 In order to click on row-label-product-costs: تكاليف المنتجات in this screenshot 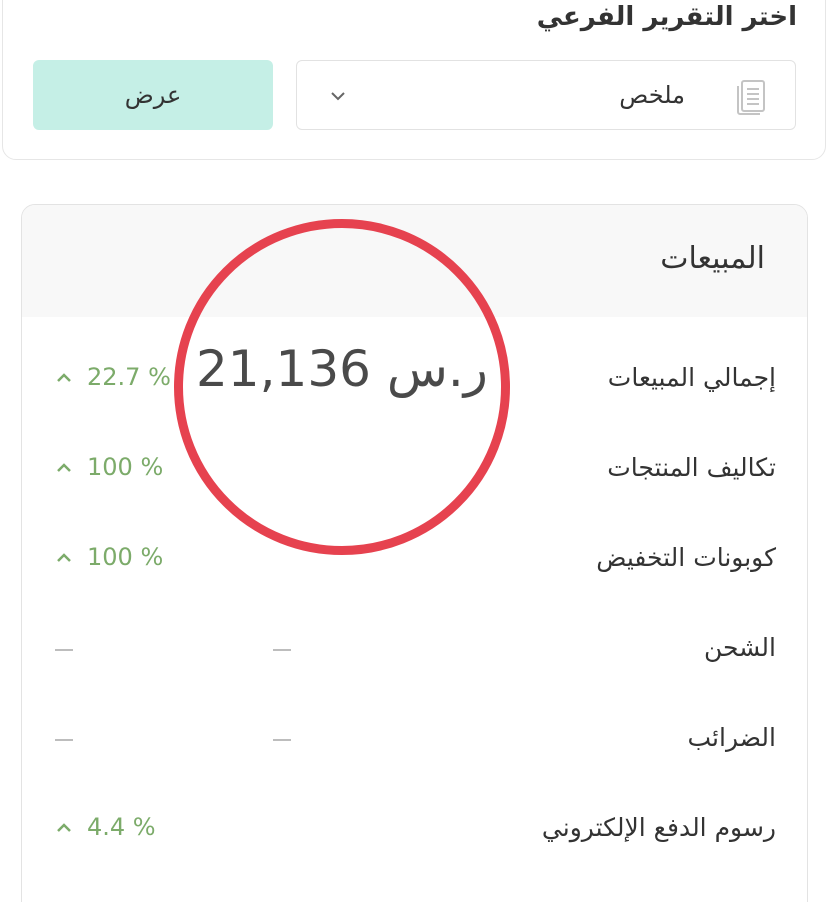, I will do `click(691, 467)`.